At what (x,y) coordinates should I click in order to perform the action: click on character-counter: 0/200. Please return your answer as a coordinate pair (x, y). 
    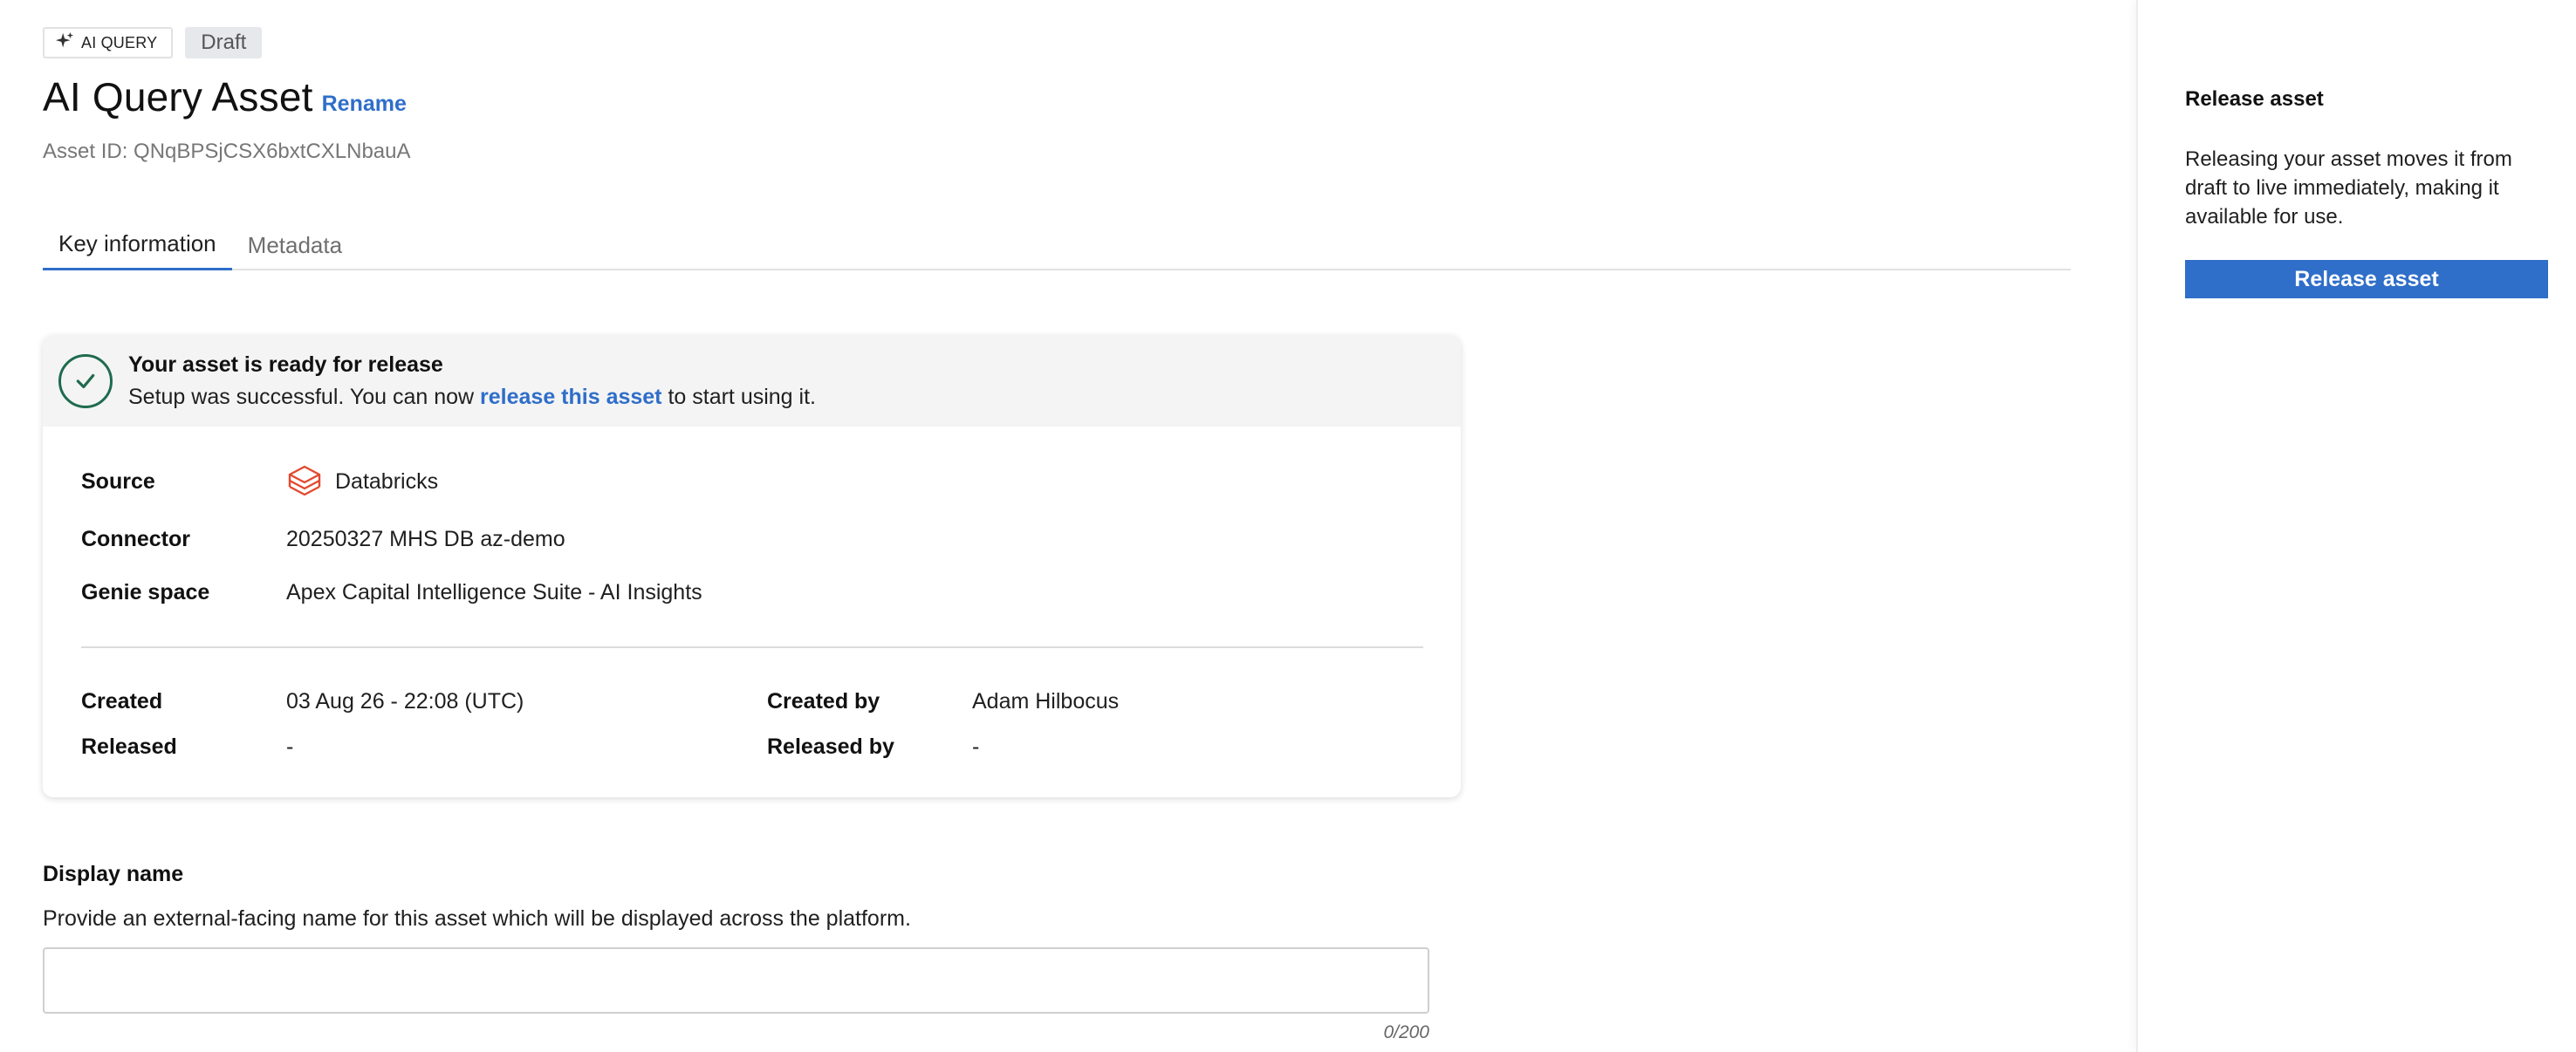
    Looking at the image, I should click on (1406, 1032).